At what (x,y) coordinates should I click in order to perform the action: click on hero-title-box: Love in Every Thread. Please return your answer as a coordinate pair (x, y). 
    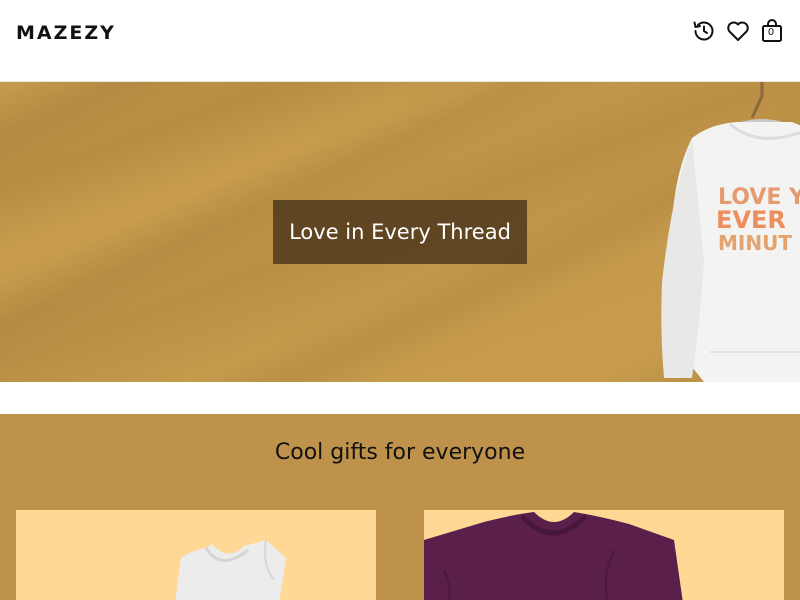
    Looking at the image, I should click on (400, 232).